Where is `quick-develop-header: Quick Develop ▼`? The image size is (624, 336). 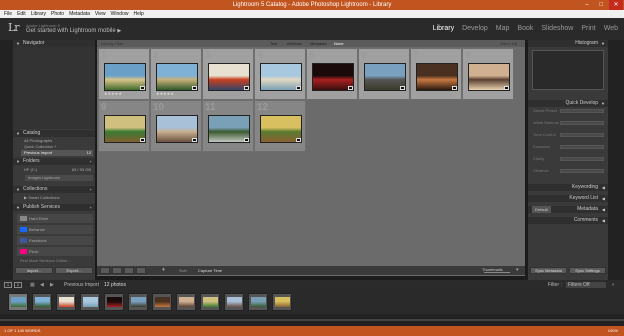
quick-develop-header: Quick Develop ▼ is located at coordinates (568, 103).